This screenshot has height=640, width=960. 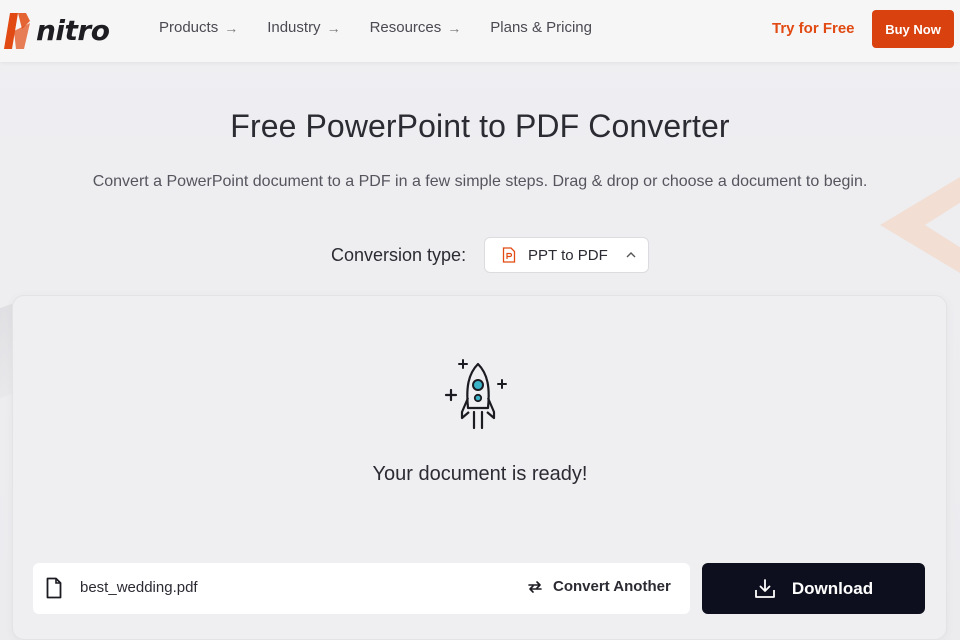 I want to click on file-name: best_wedding.pdf, so click(x=139, y=587).